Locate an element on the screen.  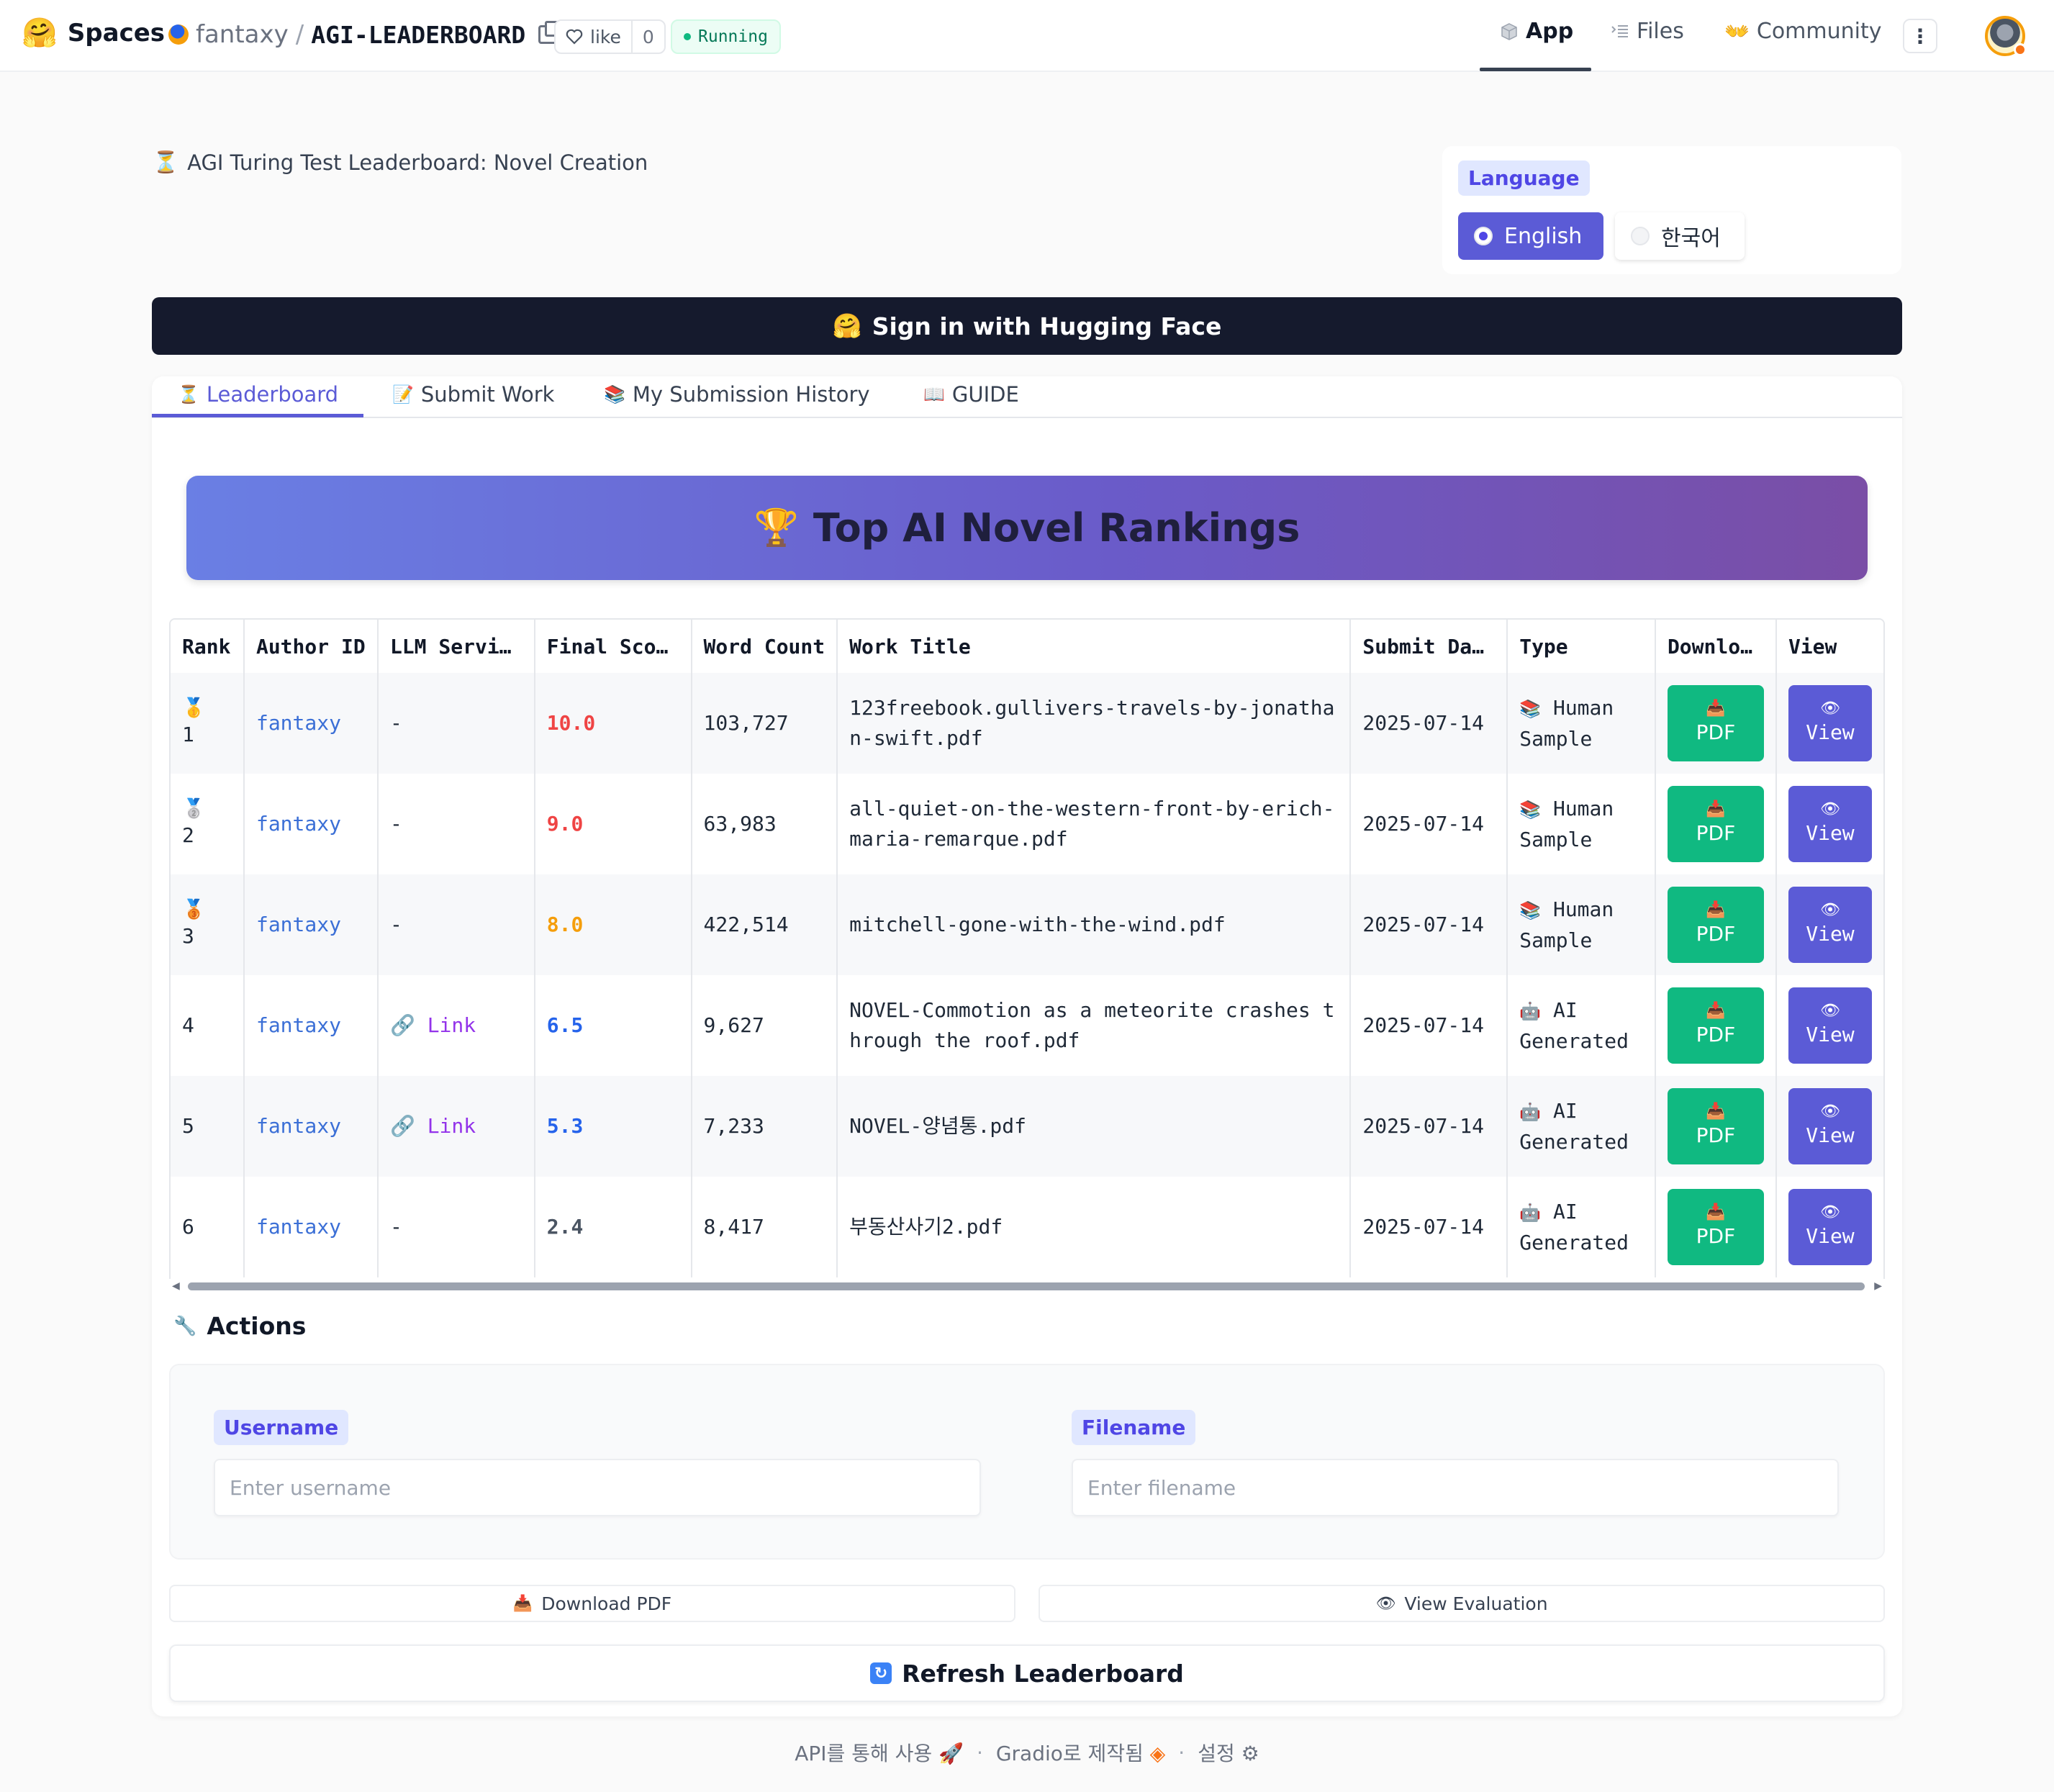
language-option-english: English is located at coordinates (1530, 236).